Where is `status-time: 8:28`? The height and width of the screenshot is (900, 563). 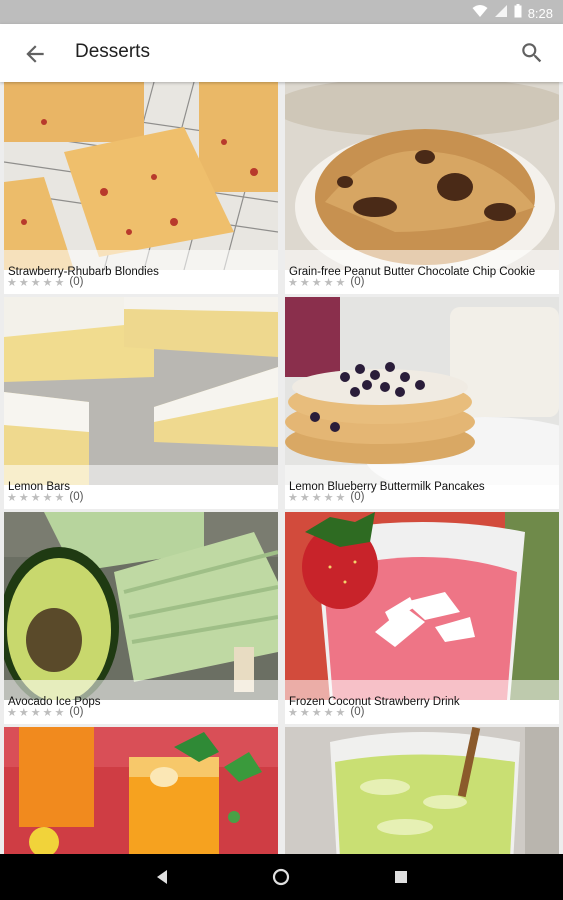 status-time: 8:28 is located at coordinates (540, 13).